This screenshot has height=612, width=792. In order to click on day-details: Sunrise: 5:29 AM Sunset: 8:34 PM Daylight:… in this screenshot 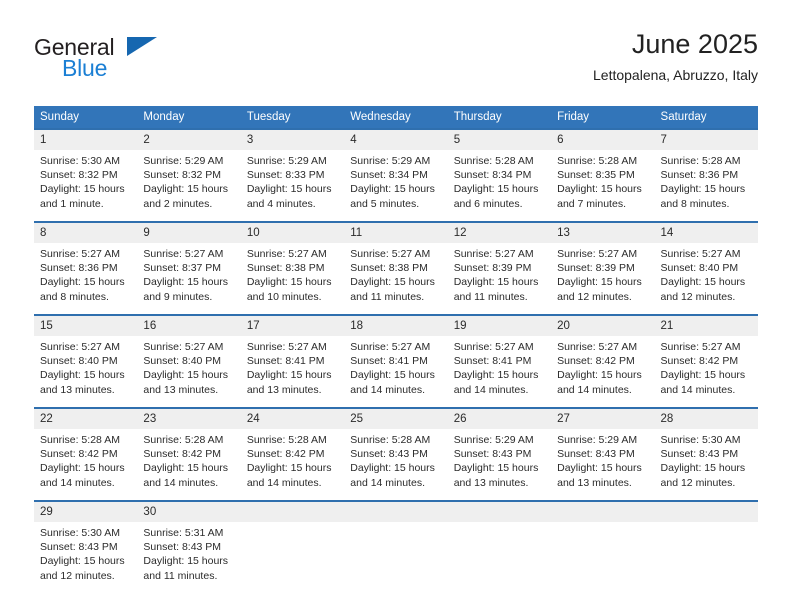, I will do `click(395, 180)`.